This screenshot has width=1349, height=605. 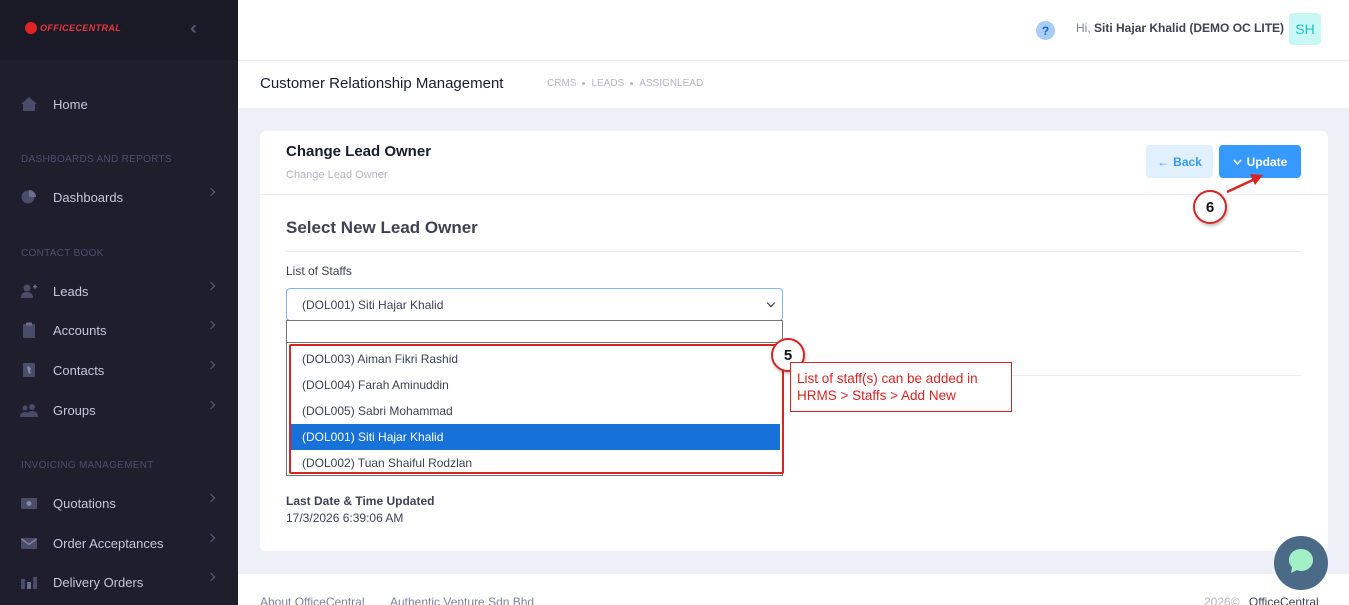 I want to click on footer-brand-link: OfficeCentral, so click(x=1284, y=600).